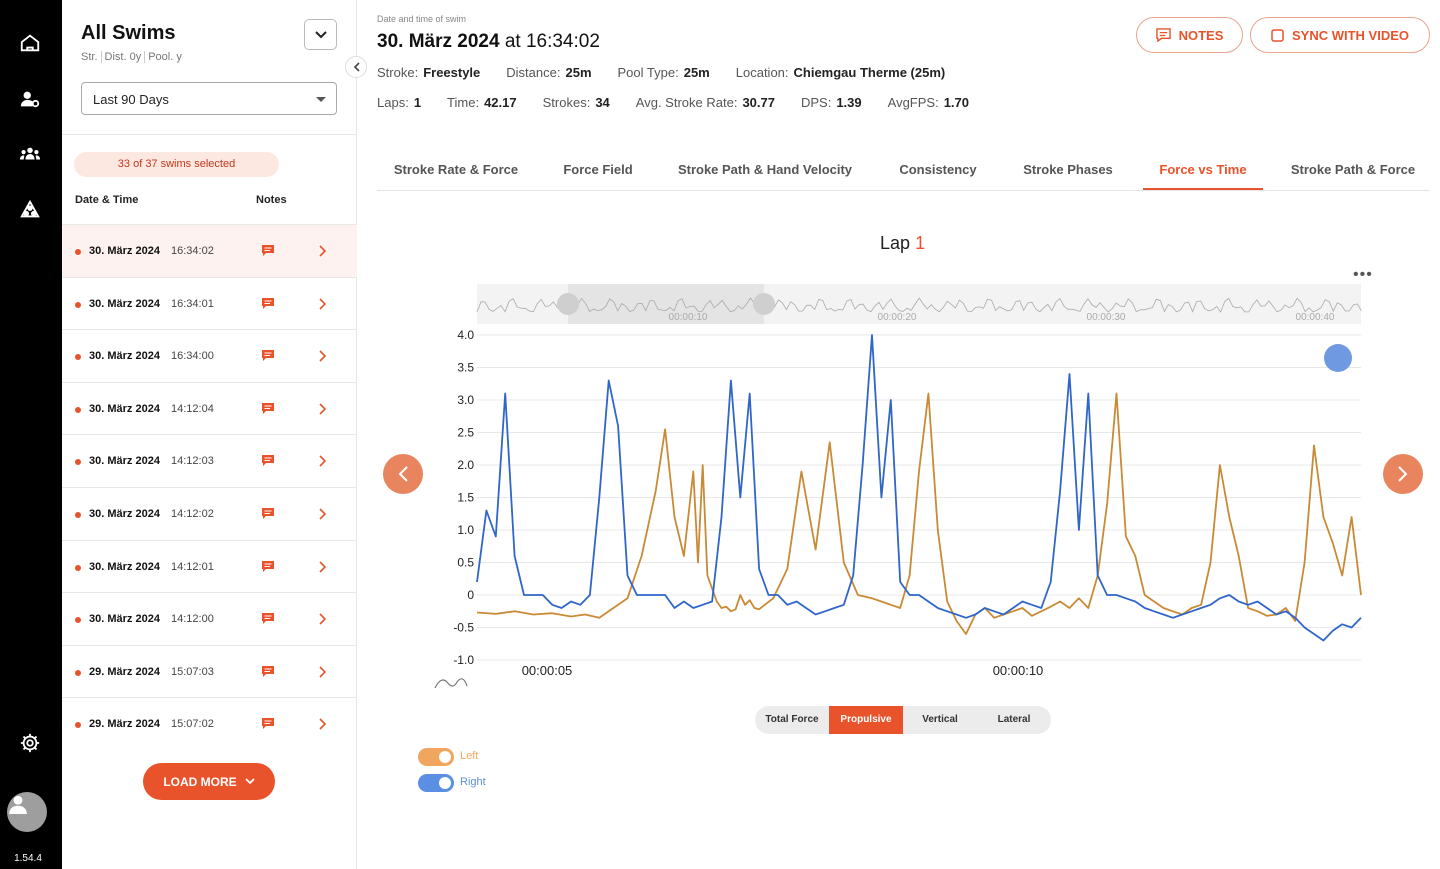 The height and width of the screenshot is (869, 1440). I want to click on previous-lap-button, so click(403, 474).